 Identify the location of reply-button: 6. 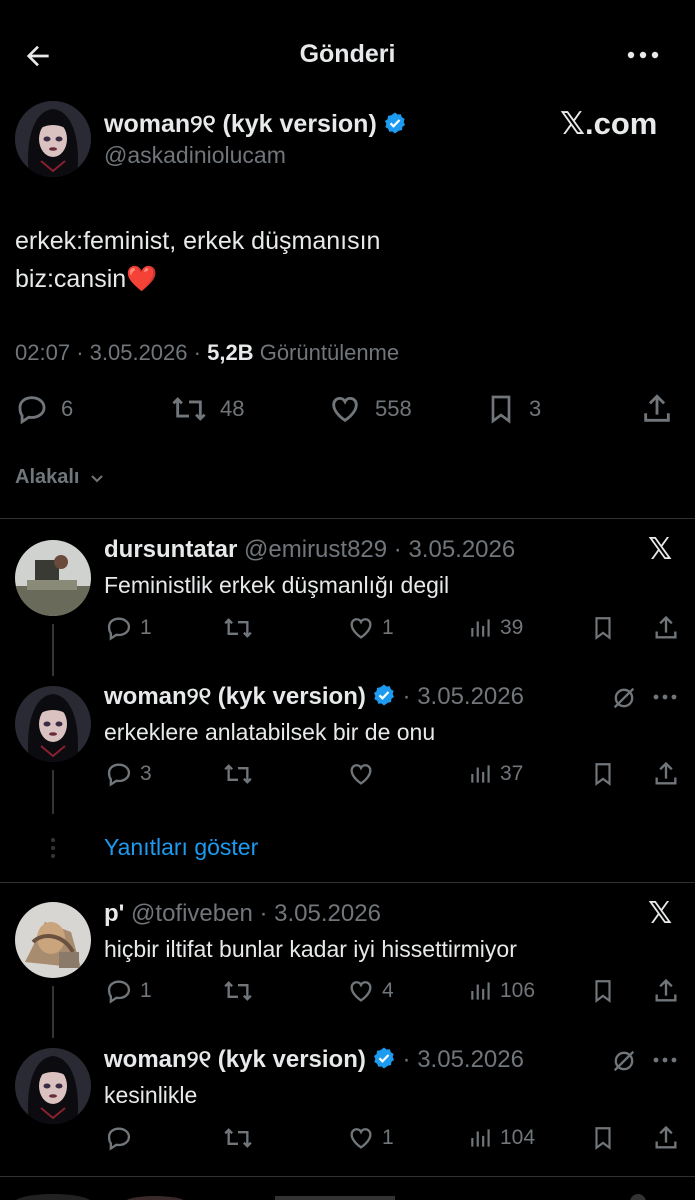
(44, 409).